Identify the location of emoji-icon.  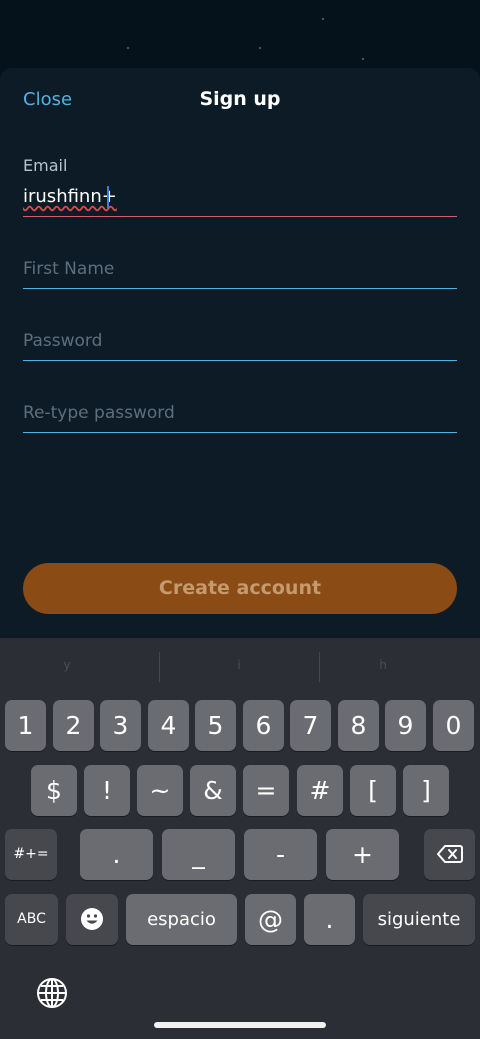
(92, 919).